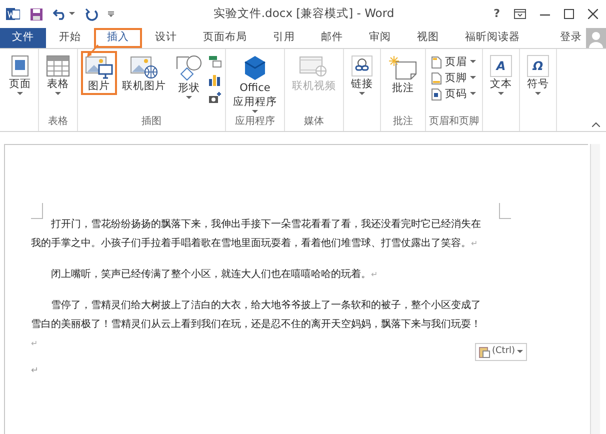 This screenshot has width=606, height=434. Describe the element at coordinates (362, 66) in the screenshot. I see `link-icon` at that location.